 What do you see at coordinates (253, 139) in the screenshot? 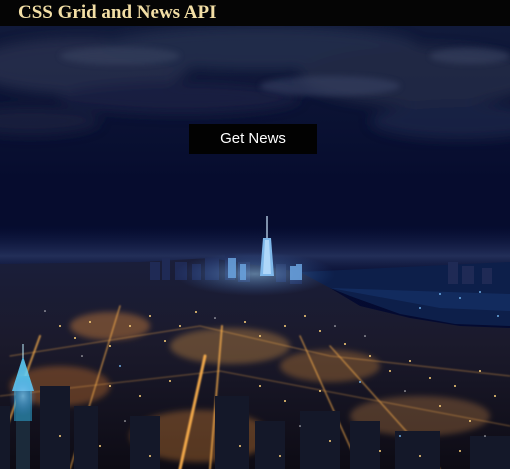
I see `get-news-button: Get News` at bounding box center [253, 139].